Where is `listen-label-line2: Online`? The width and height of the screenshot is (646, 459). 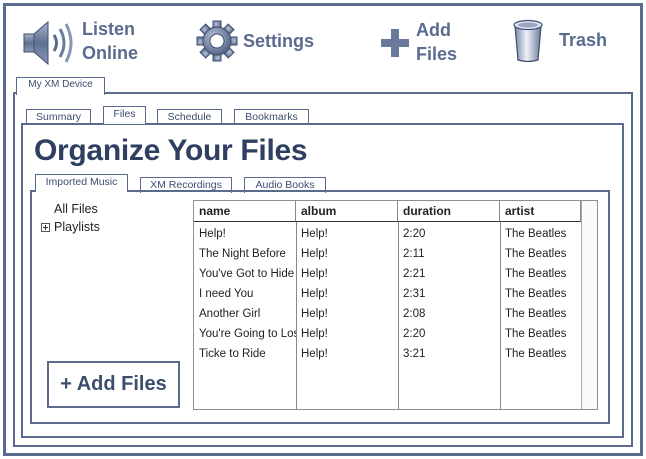 listen-label-line2: Online is located at coordinates (110, 53).